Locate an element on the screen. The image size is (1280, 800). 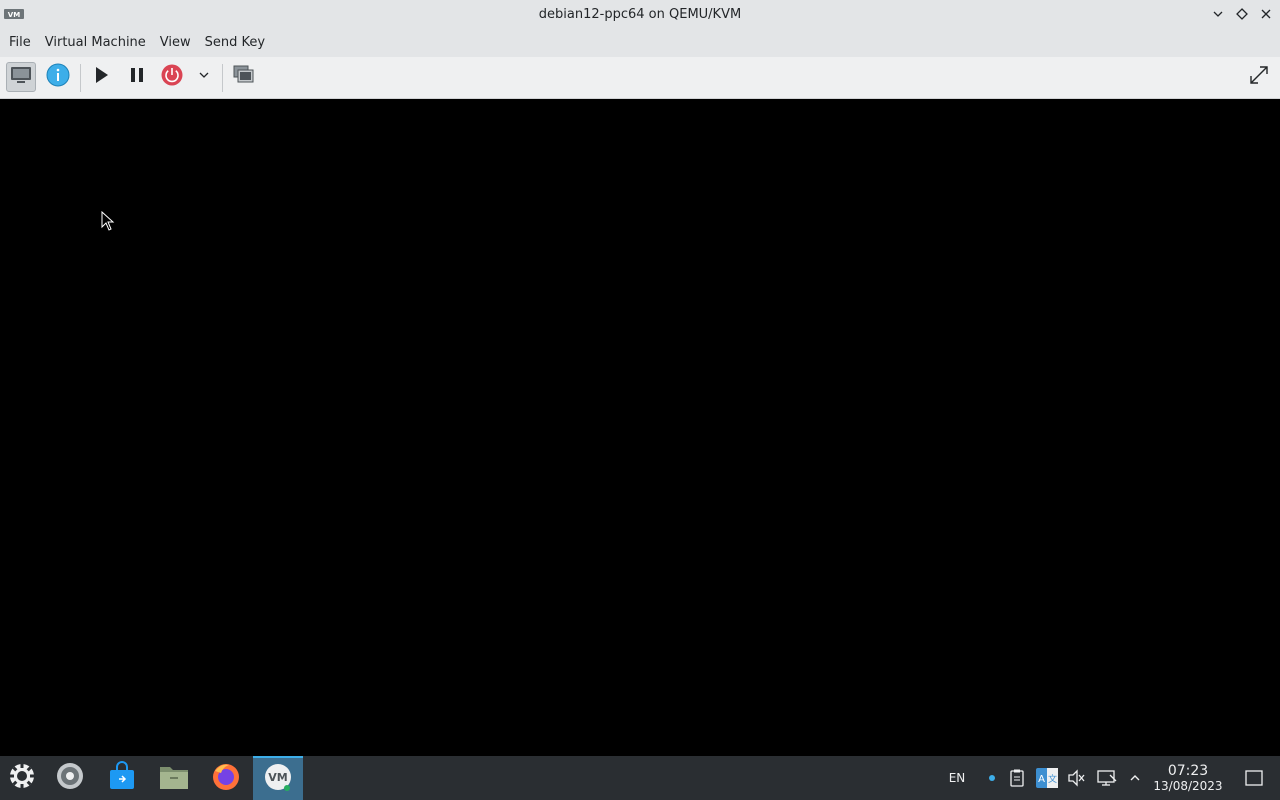
close-icon is located at coordinates (1266, 14).